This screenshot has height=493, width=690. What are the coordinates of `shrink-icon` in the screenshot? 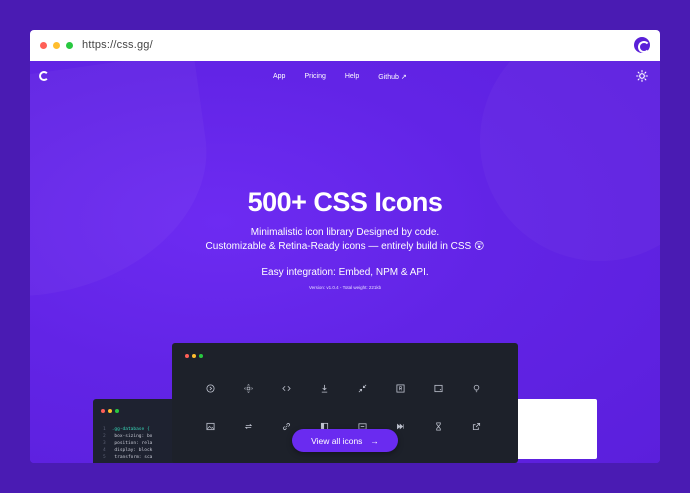 It's located at (362, 388).